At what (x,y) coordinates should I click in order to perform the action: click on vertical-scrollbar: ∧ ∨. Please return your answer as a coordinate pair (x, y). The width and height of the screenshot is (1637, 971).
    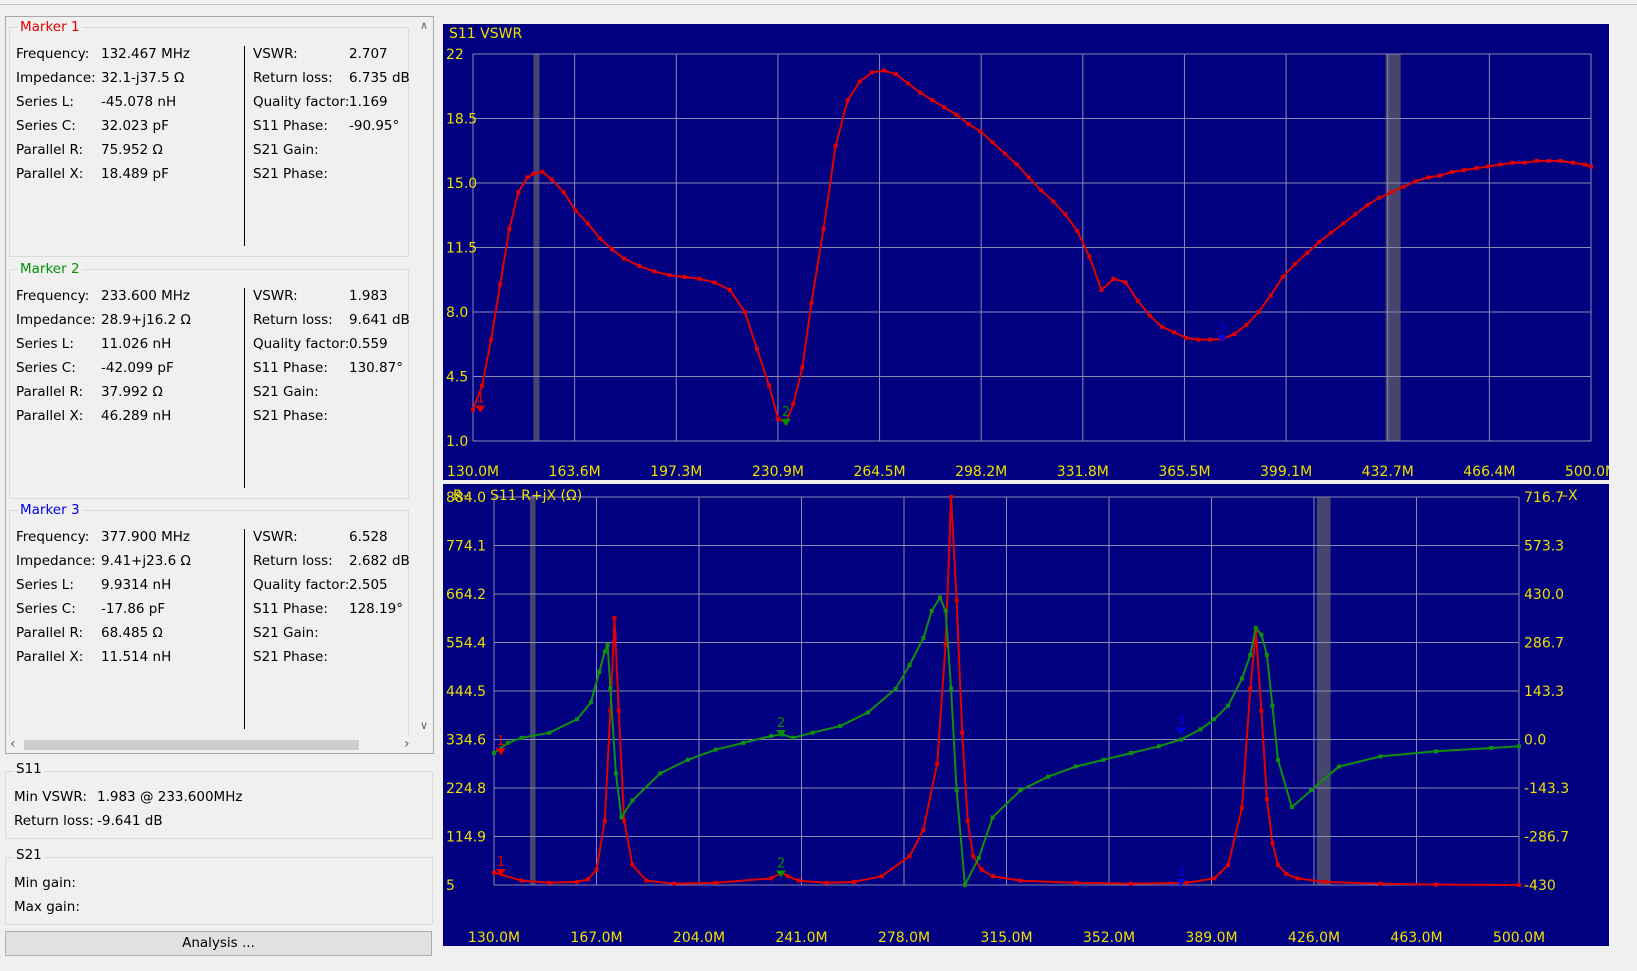
    Looking at the image, I should click on (424, 385).